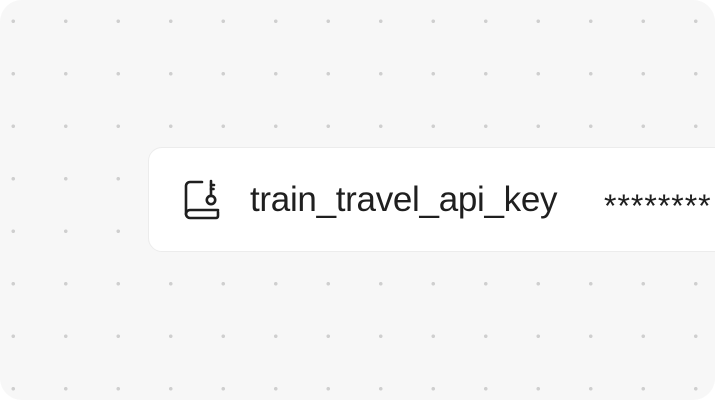 The width and height of the screenshot is (715, 400). Describe the element at coordinates (658, 206) in the screenshot. I see `secret-masked-value: ********` at that location.